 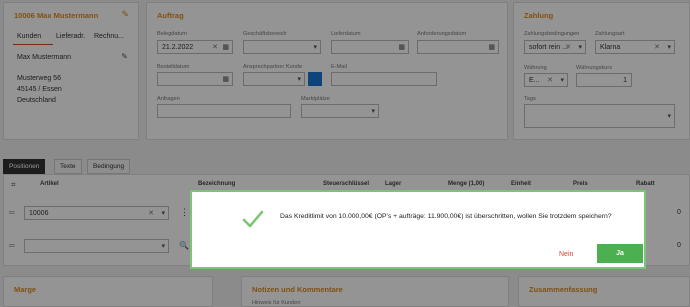 What do you see at coordinates (566, 254) in the screenshot?
I see `no-button: Nein` at bounding box center [566, 254].